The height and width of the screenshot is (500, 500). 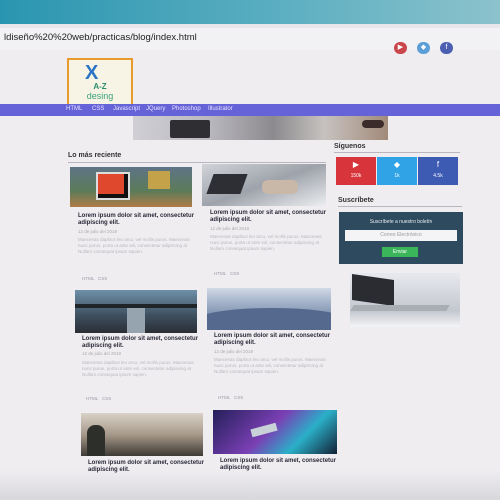 I want to click on follow-facebook: f 4.5k, so click(x=438, y=171).